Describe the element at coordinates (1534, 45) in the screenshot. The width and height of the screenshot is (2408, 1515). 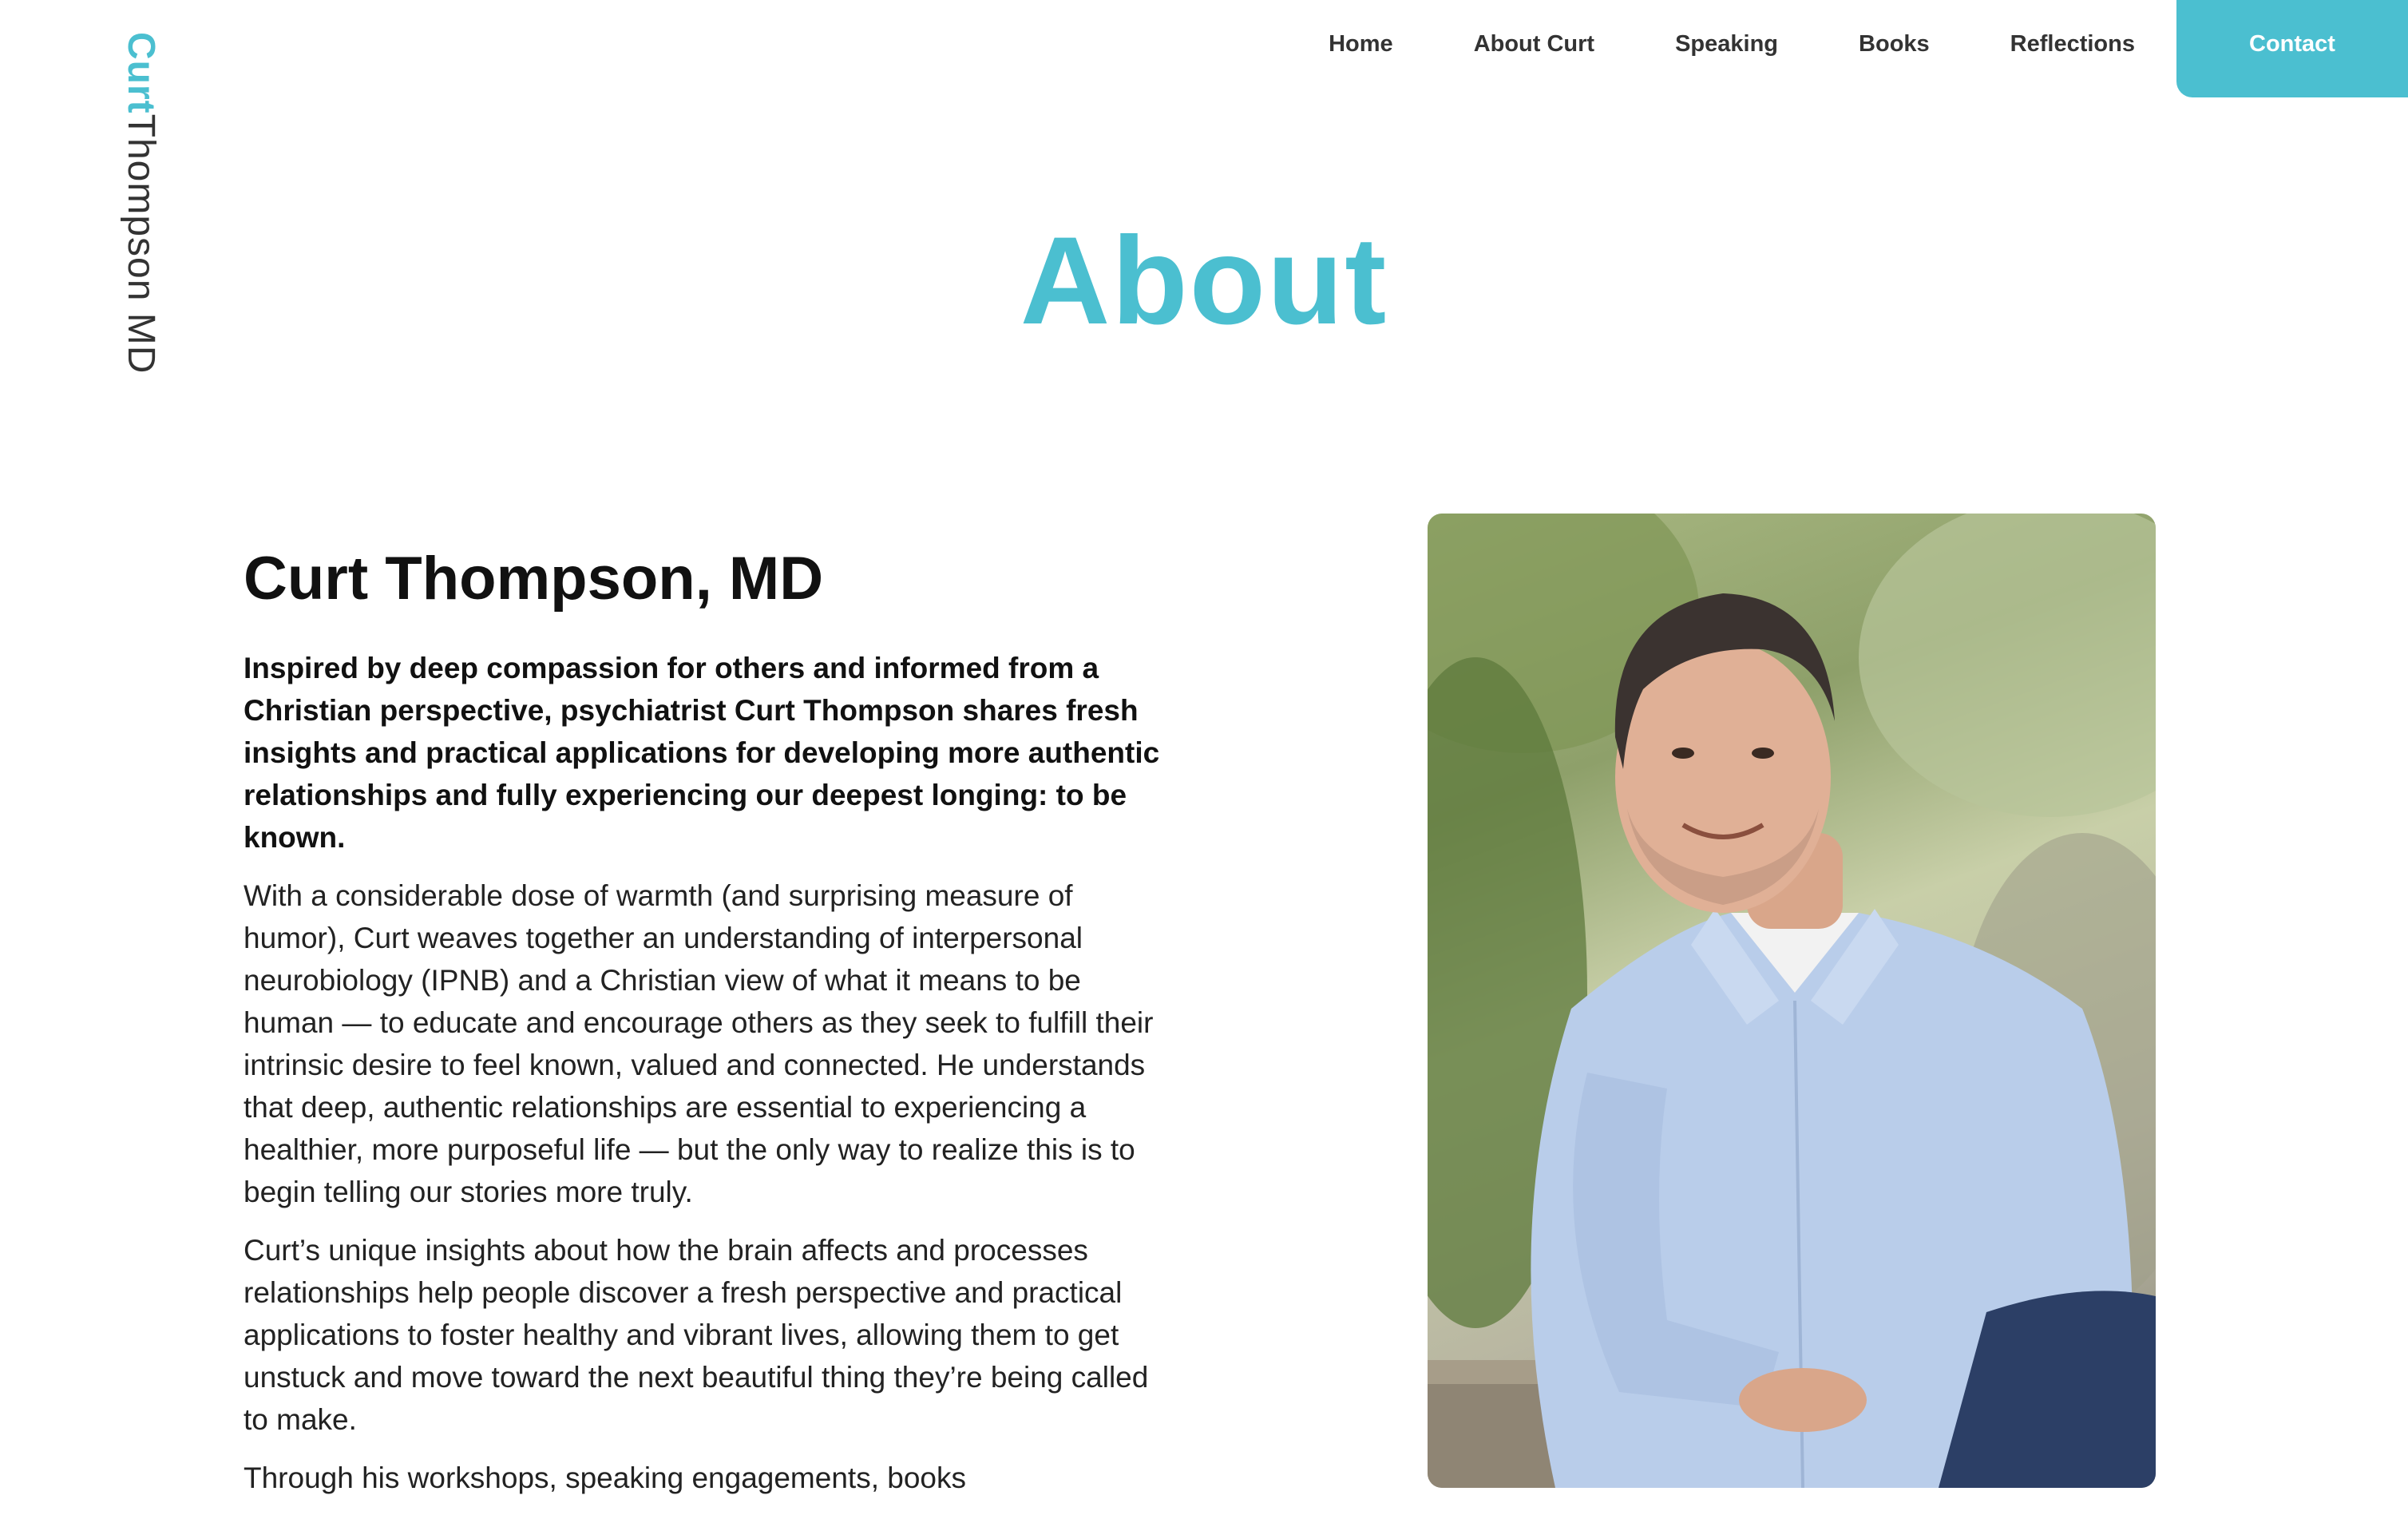
I see `nav-item-about-curt: About Curt` at that location.